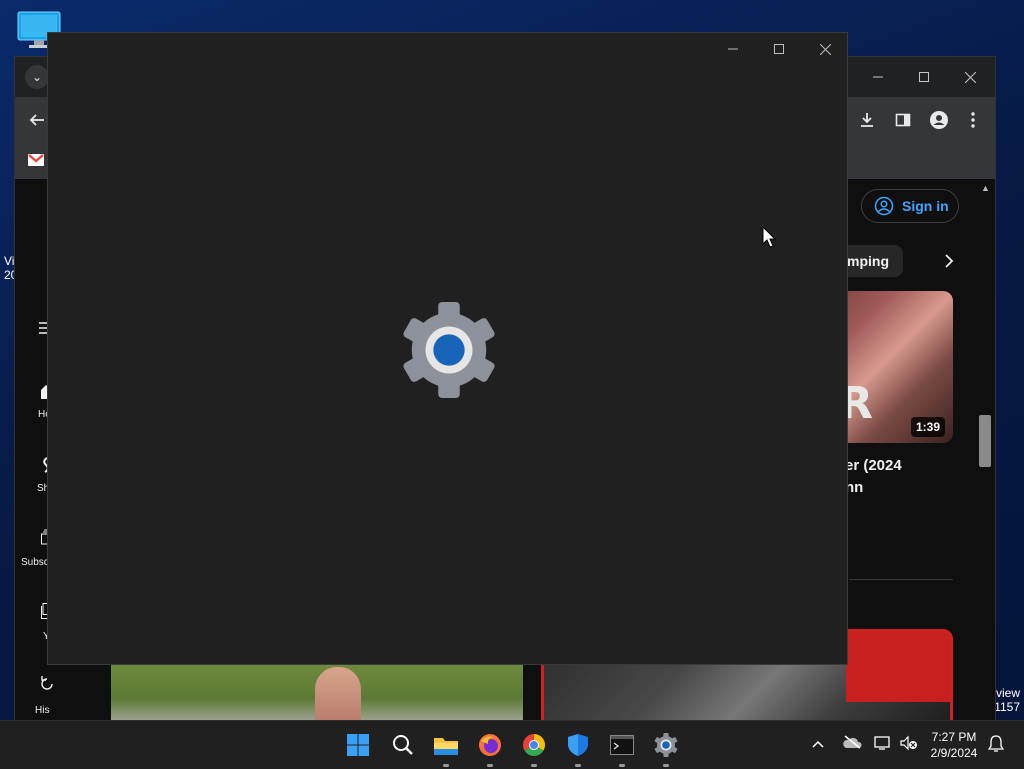 The image size is (1024, 769). What do you see at coordinates (925, 206) in the screenshot?
I see `sign-in-label: Sign in` at bounding box center [925, 206].